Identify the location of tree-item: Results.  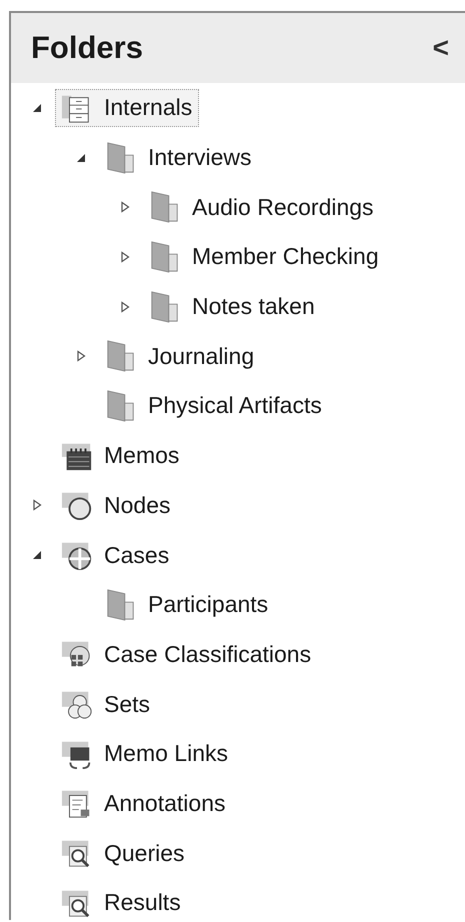
(121, 903).